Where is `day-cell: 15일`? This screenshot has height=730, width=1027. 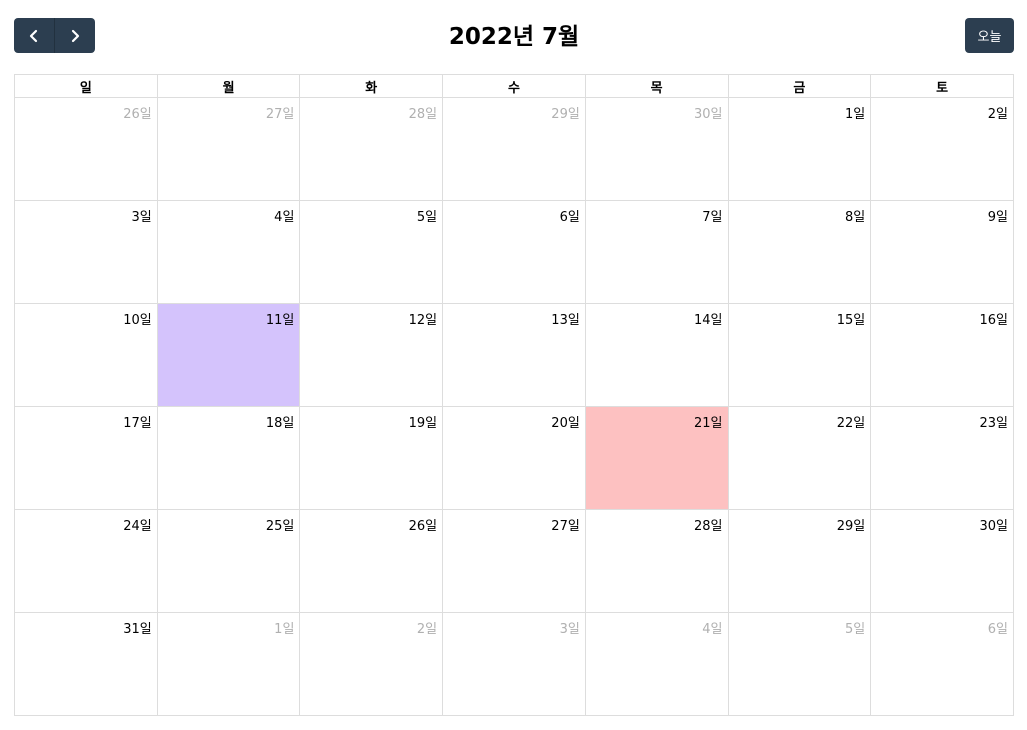
day-cell: 15일 is located at coordinates (799, 355).